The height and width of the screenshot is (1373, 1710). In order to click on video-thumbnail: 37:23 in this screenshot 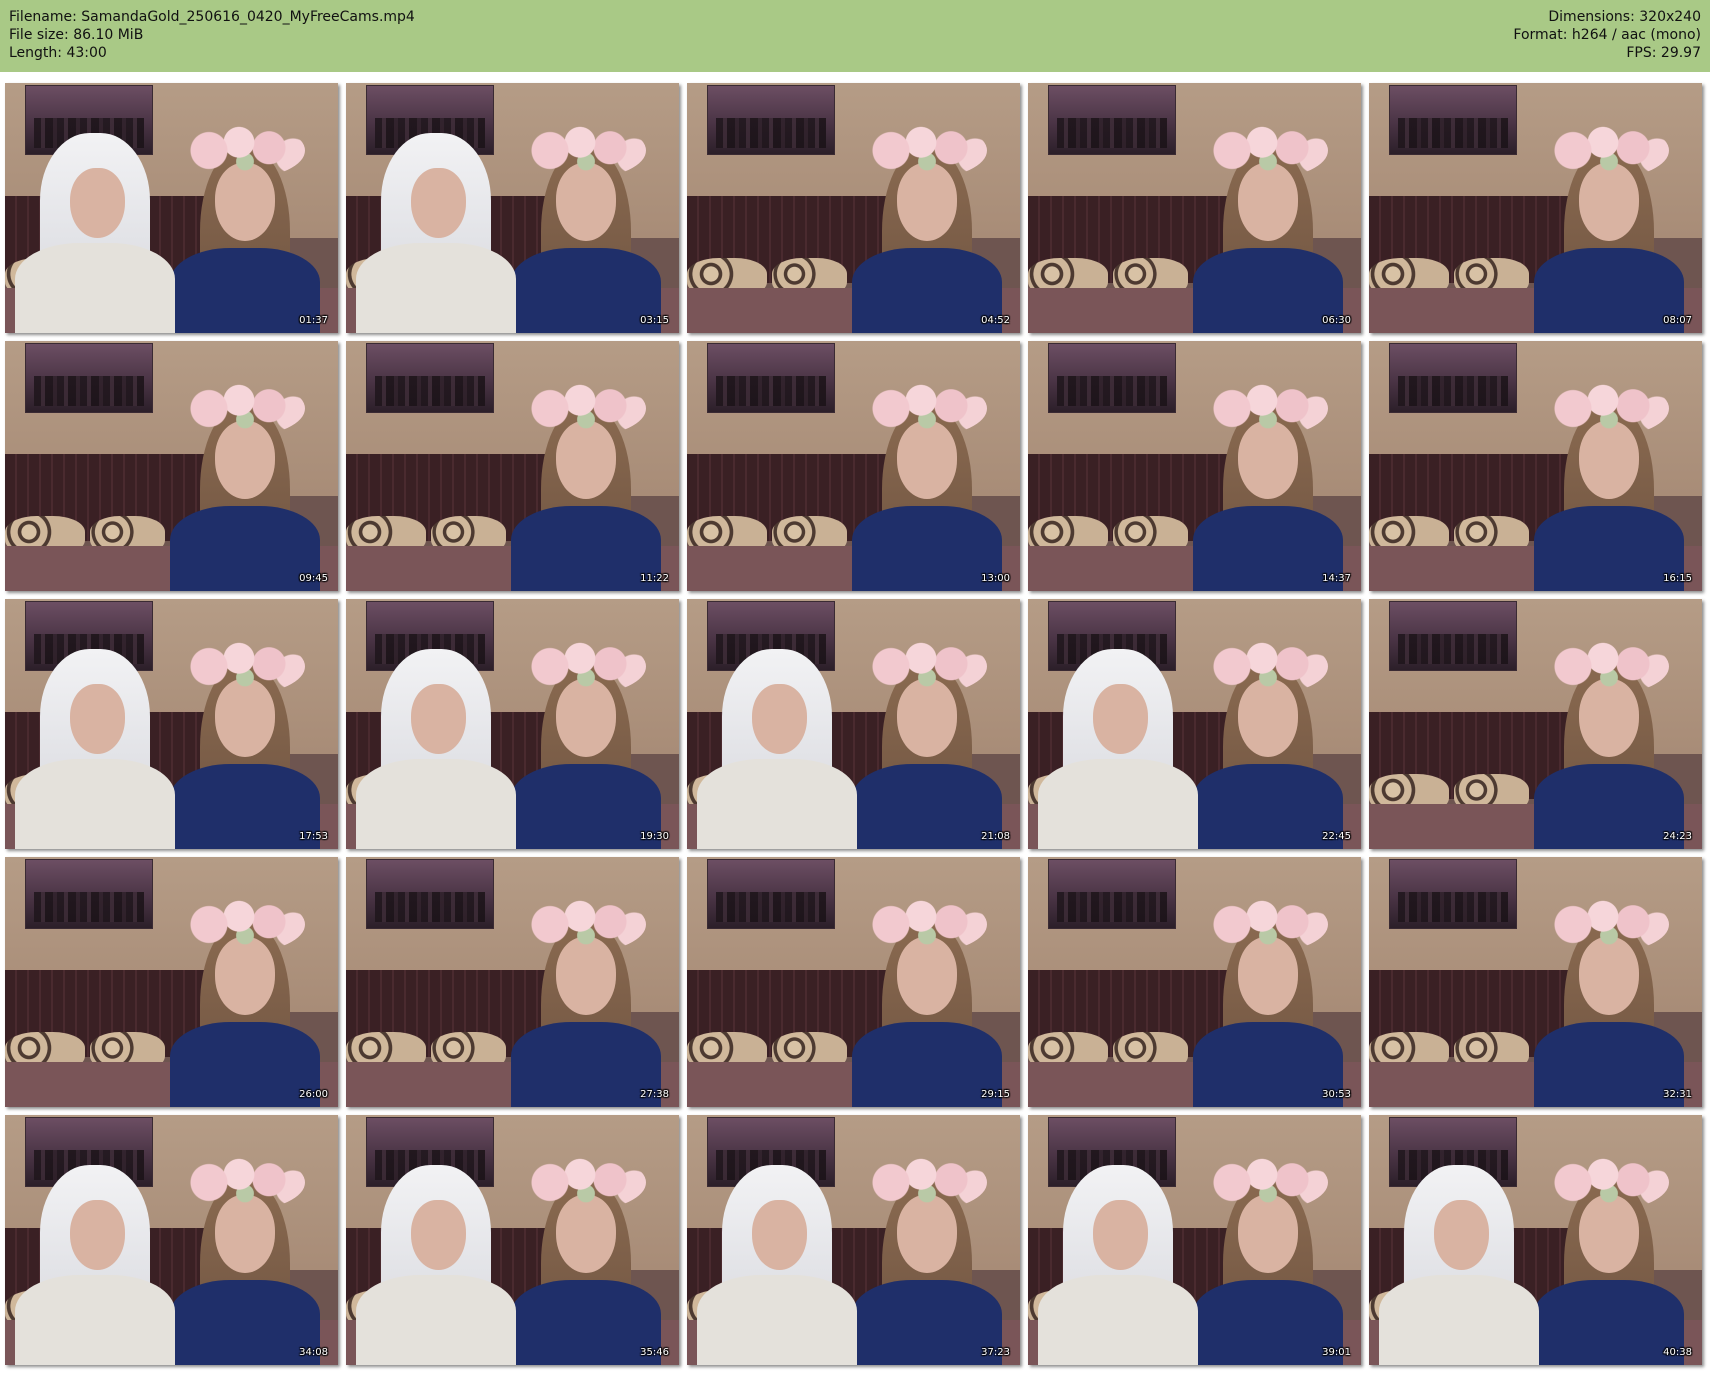, I will do `click(853, 1240)`.